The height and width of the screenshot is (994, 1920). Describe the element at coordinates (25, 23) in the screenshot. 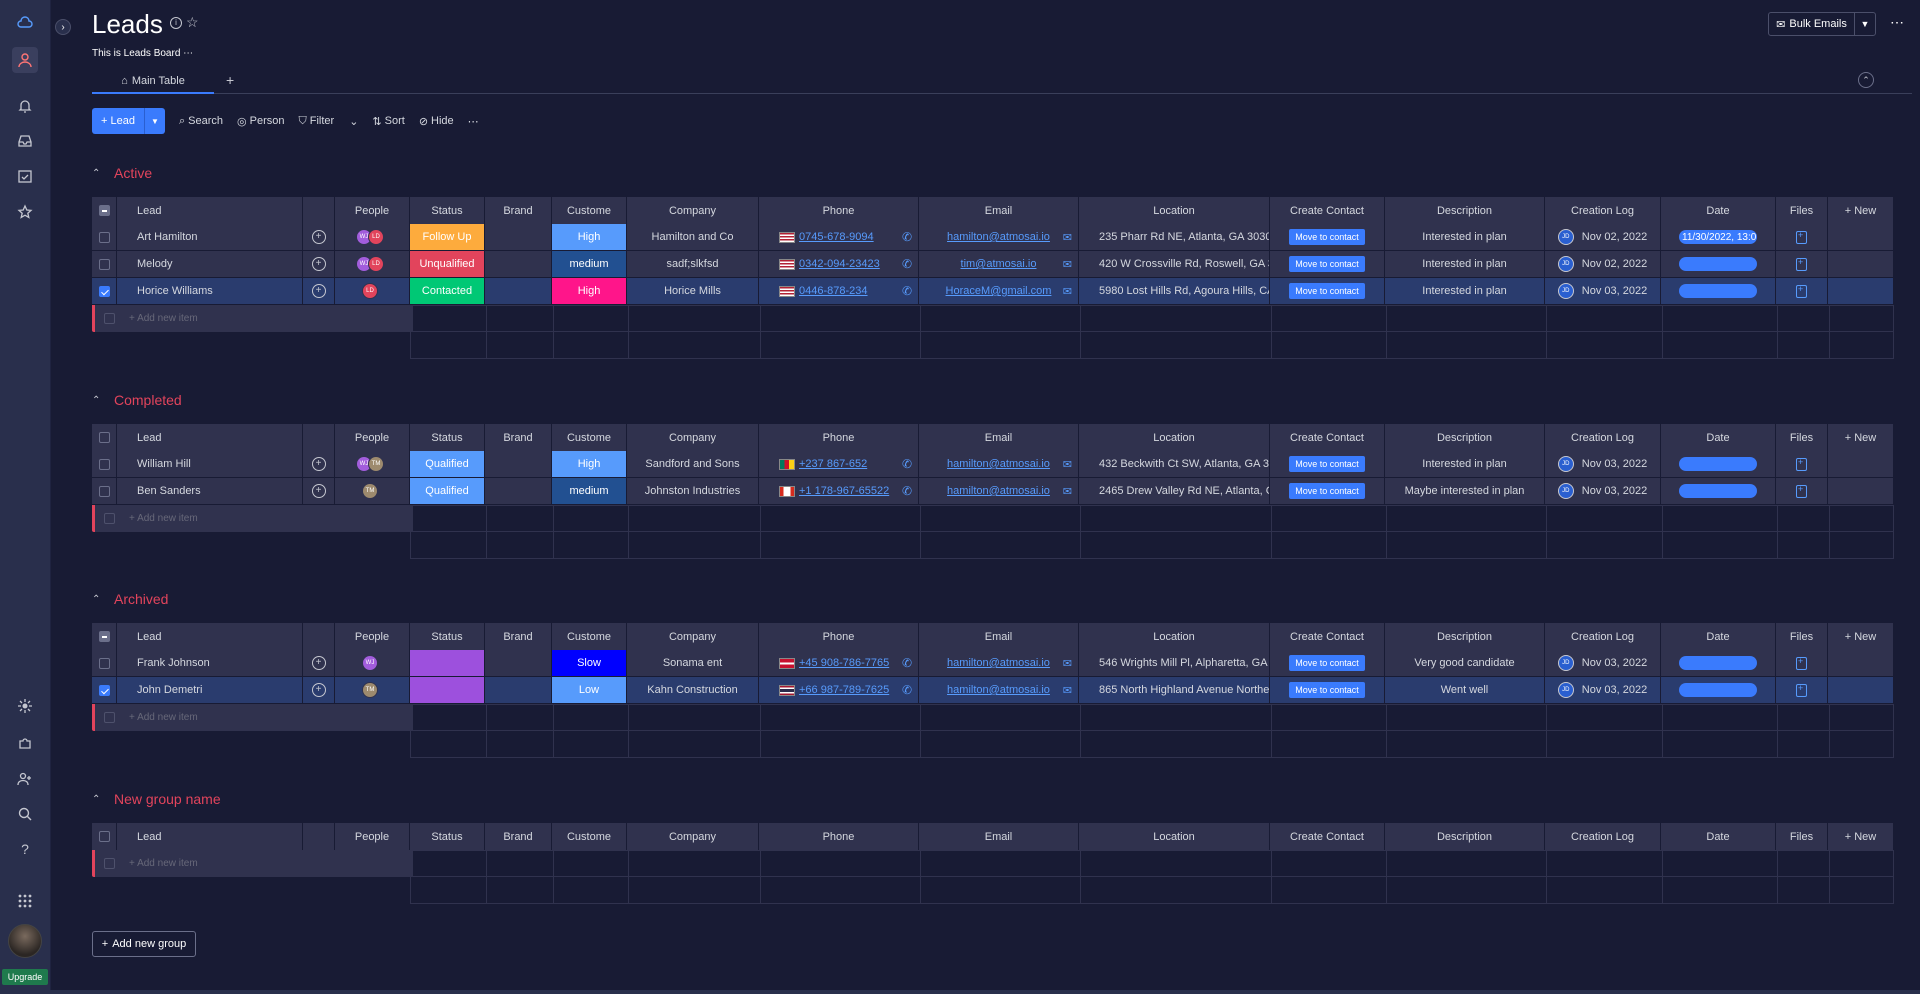

I see `logo-cloud-icon` at that location.